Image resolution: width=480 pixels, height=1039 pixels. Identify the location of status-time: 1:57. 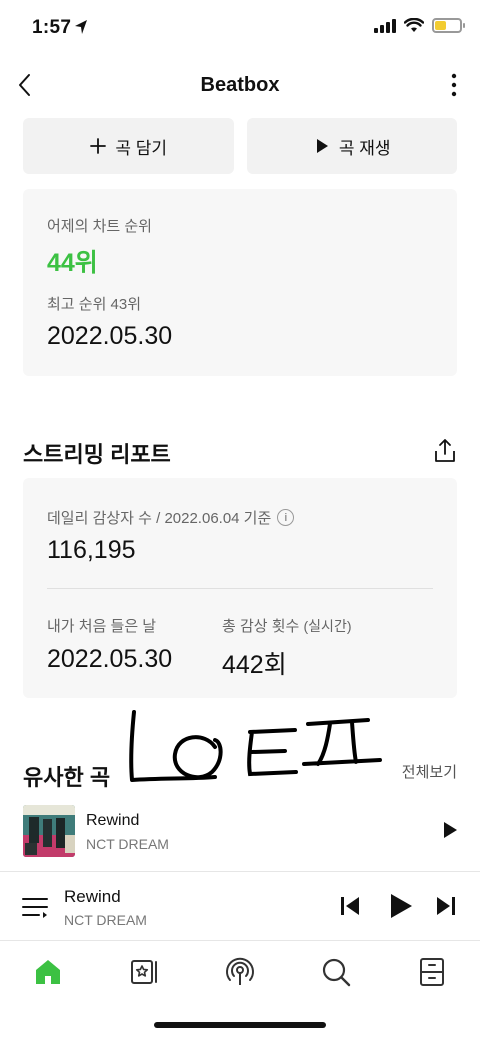
(52, 27).